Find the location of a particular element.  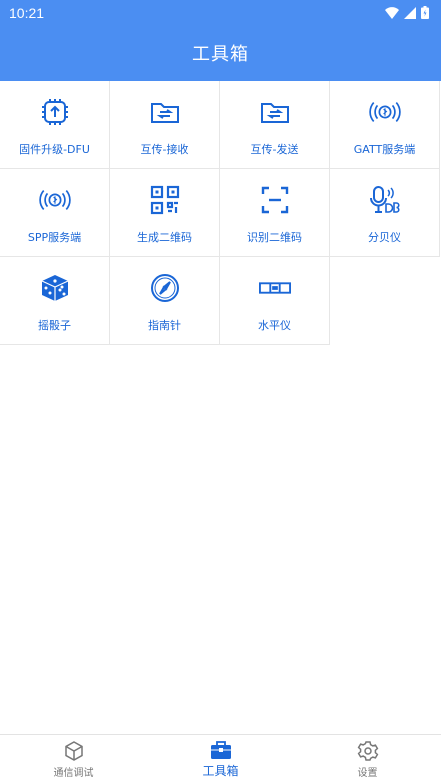

tool-level: 水平仪 is located at coordinates (275, 301).